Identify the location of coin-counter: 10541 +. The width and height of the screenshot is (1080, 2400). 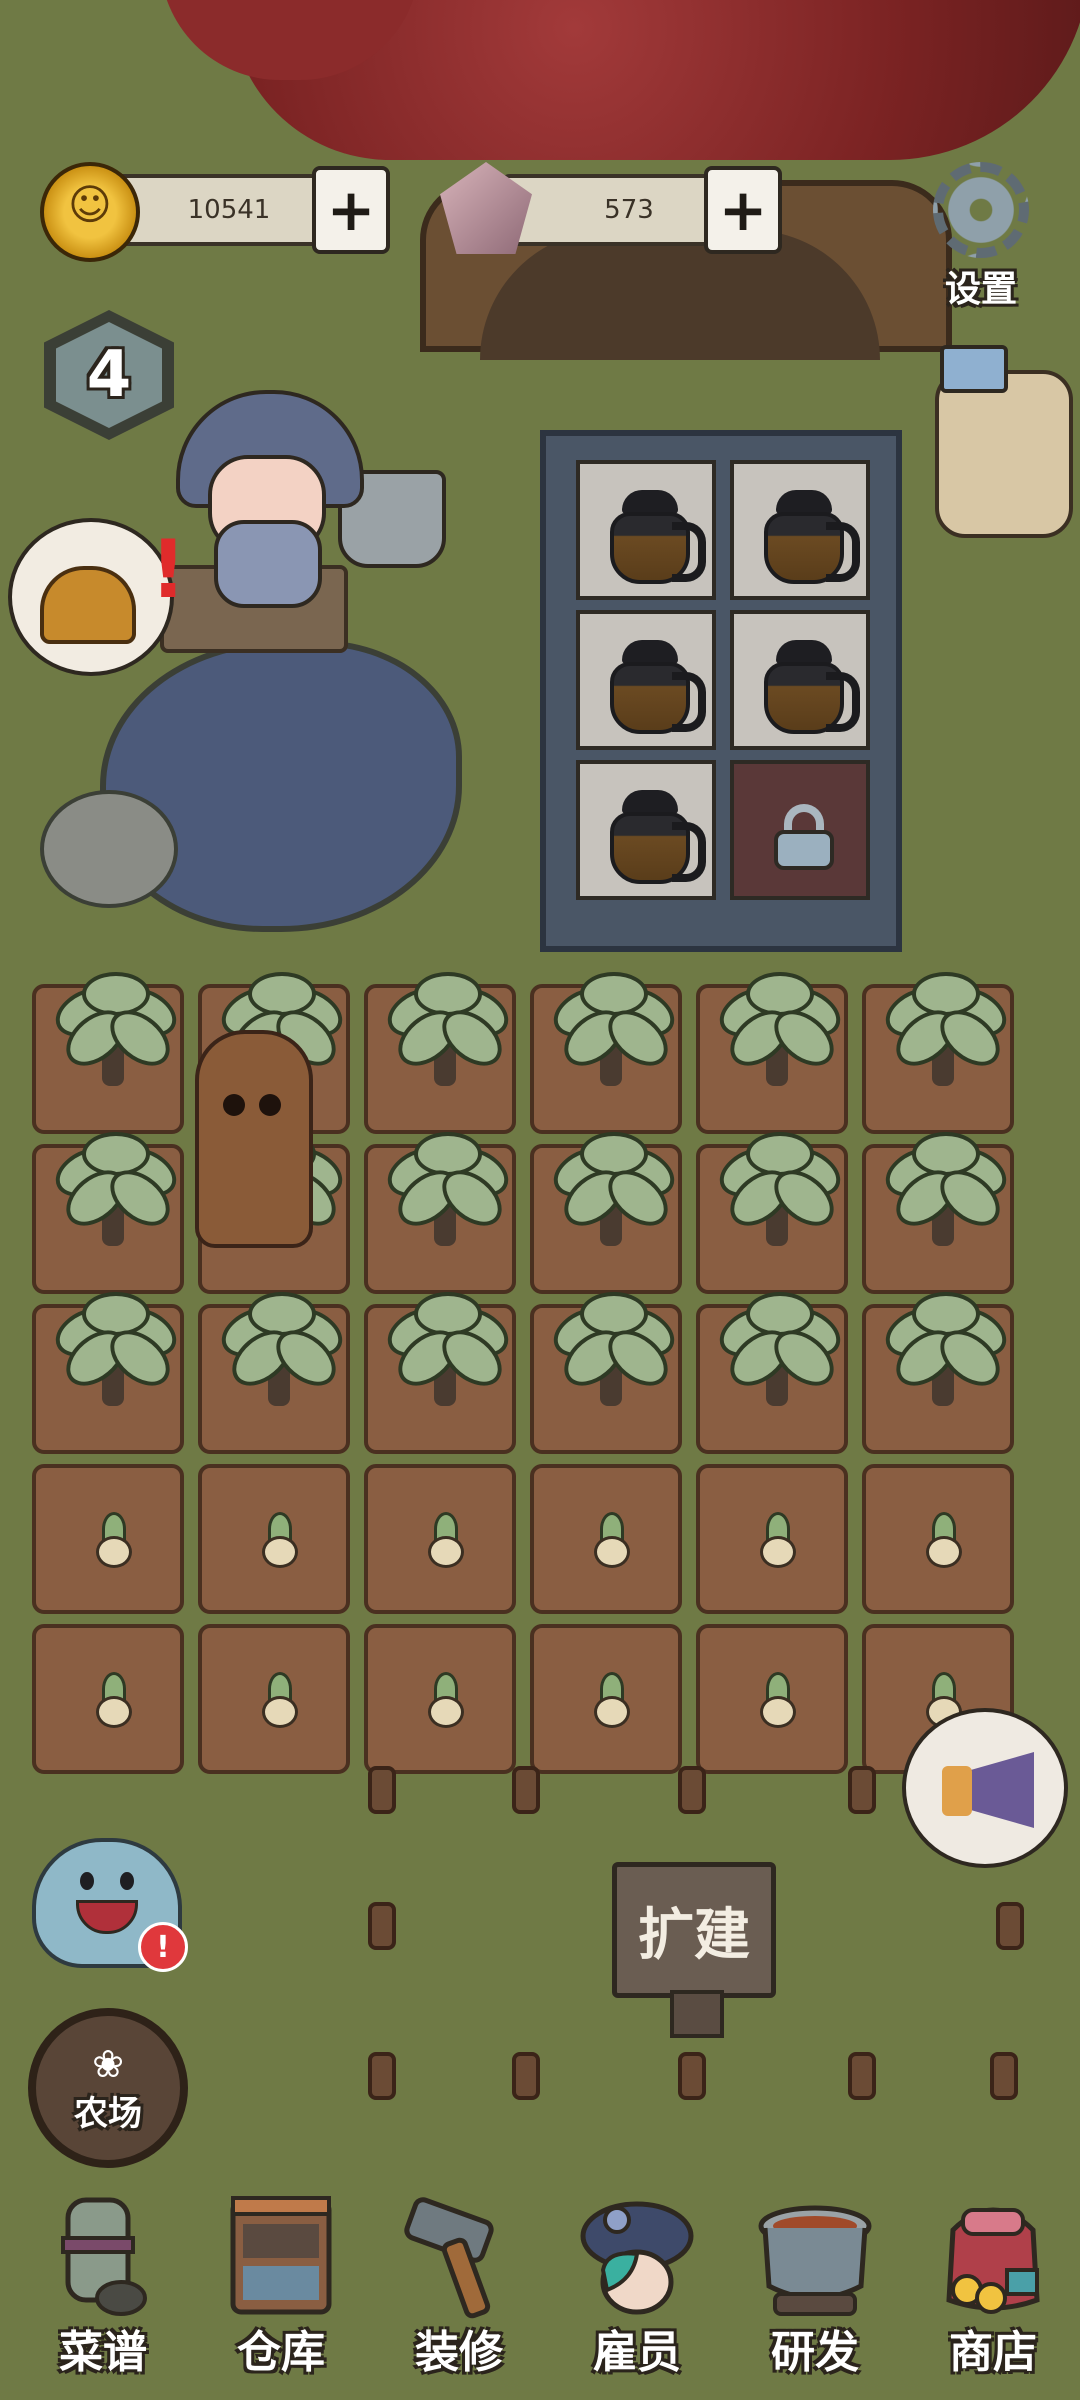
(215, 212).